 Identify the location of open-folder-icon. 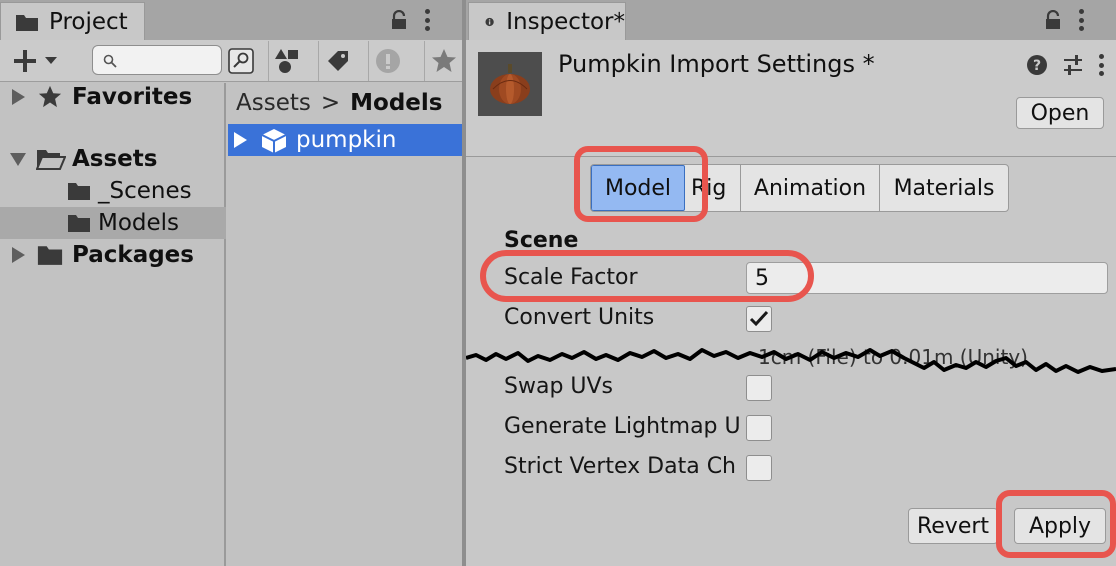
(51, 160).